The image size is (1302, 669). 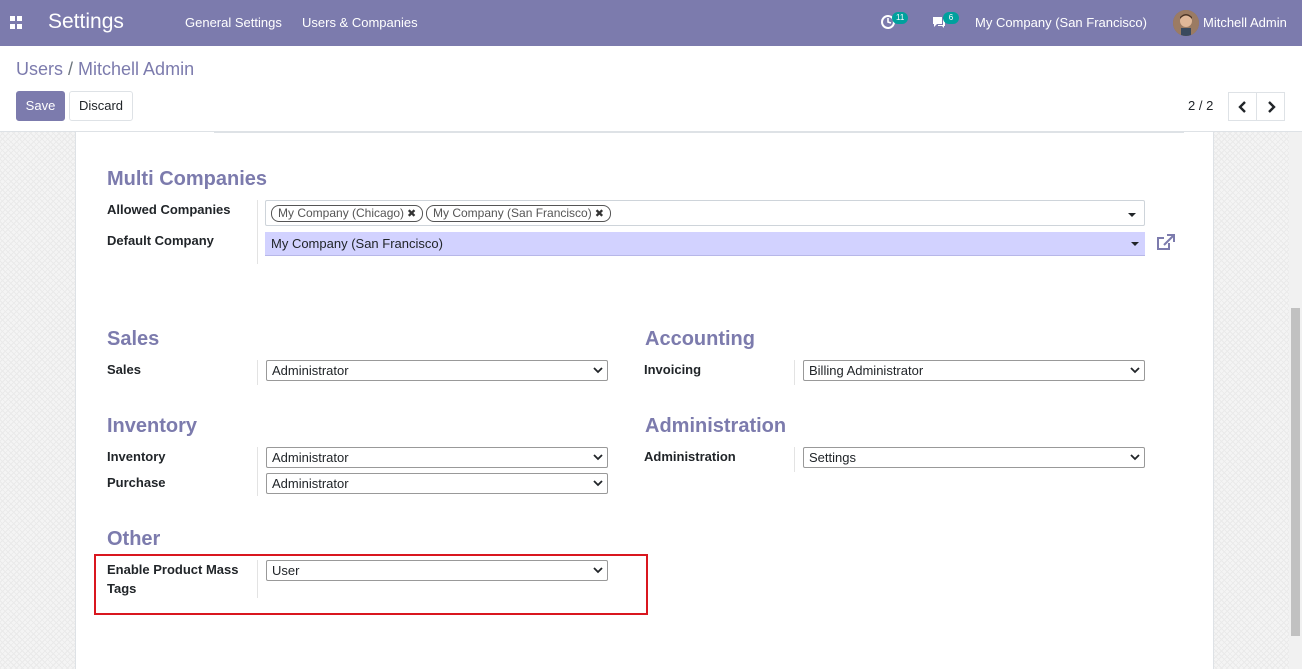 What do you see at coordinates (101, 106) in the screenshot?
I see `discard-button: Discard` at bounding box center [101, 106].